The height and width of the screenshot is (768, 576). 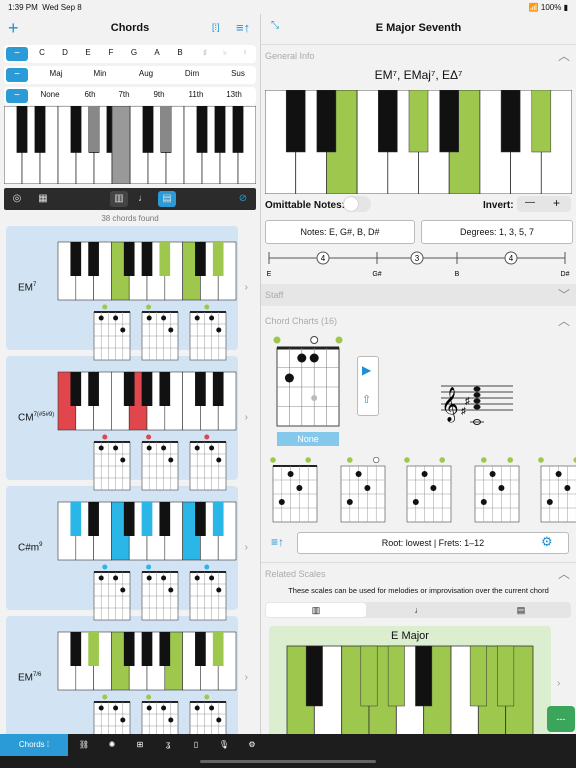 I want to click on chord-card-keyboard, so click(x=147, y=271).